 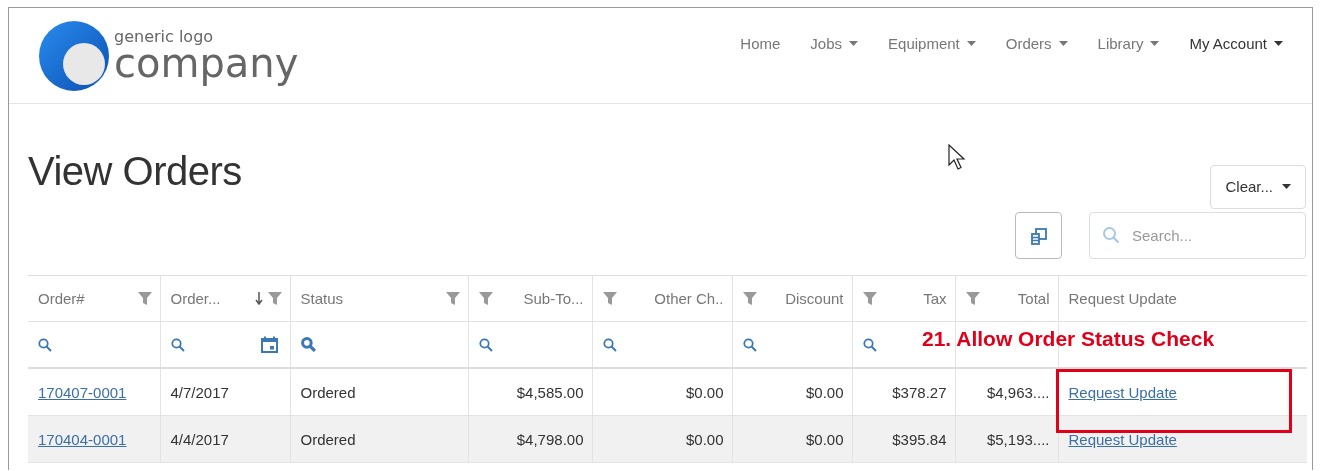 I want to click on column-header: Discount, so click(x=792, y=298).